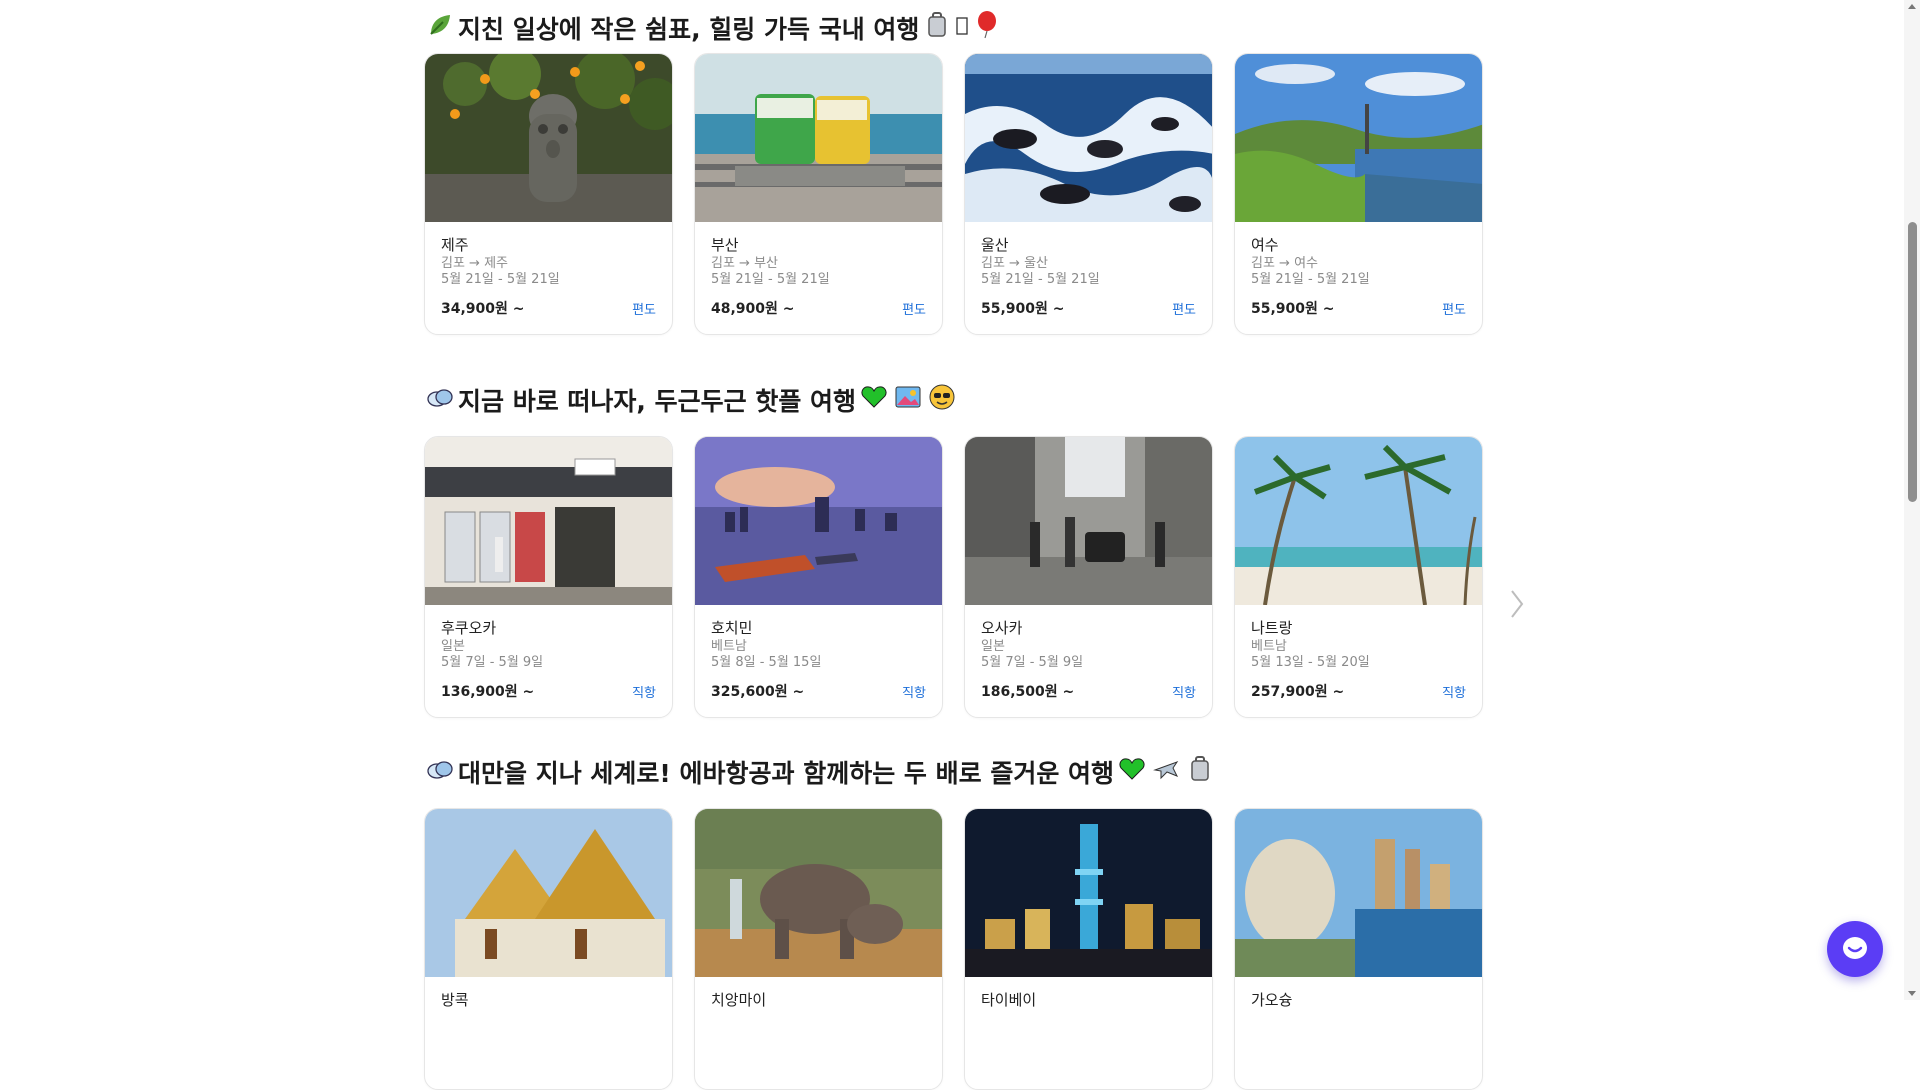 Image resolution: width=1920 pixels, height=1090 pixels. I want to click on sunglasses-face-icon, so click(942, 400).